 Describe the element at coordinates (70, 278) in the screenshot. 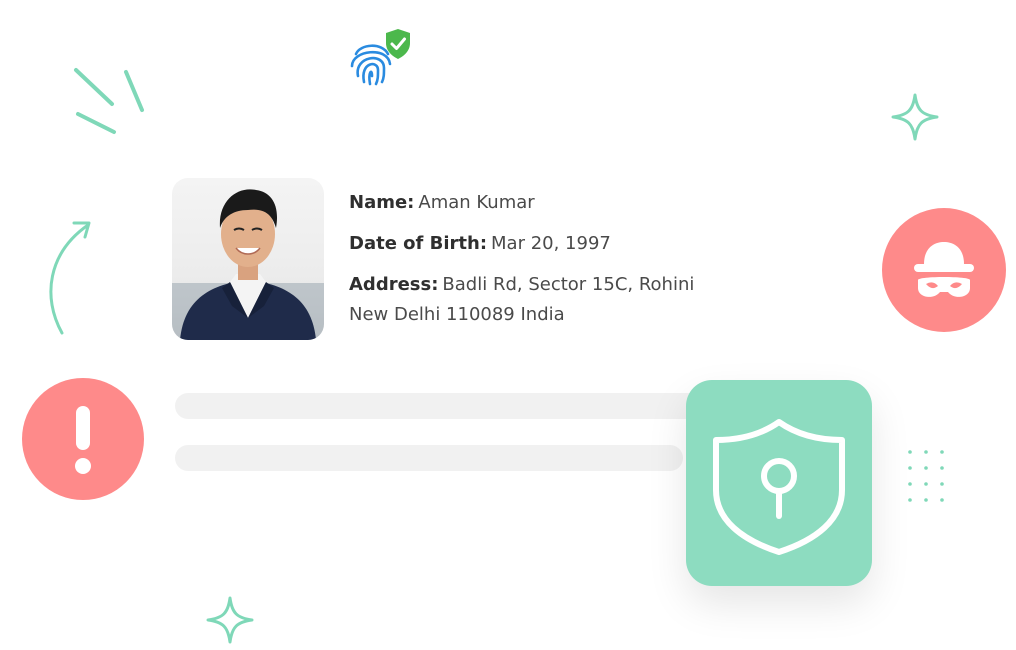

I see `curved-arrow-icon` at that location.